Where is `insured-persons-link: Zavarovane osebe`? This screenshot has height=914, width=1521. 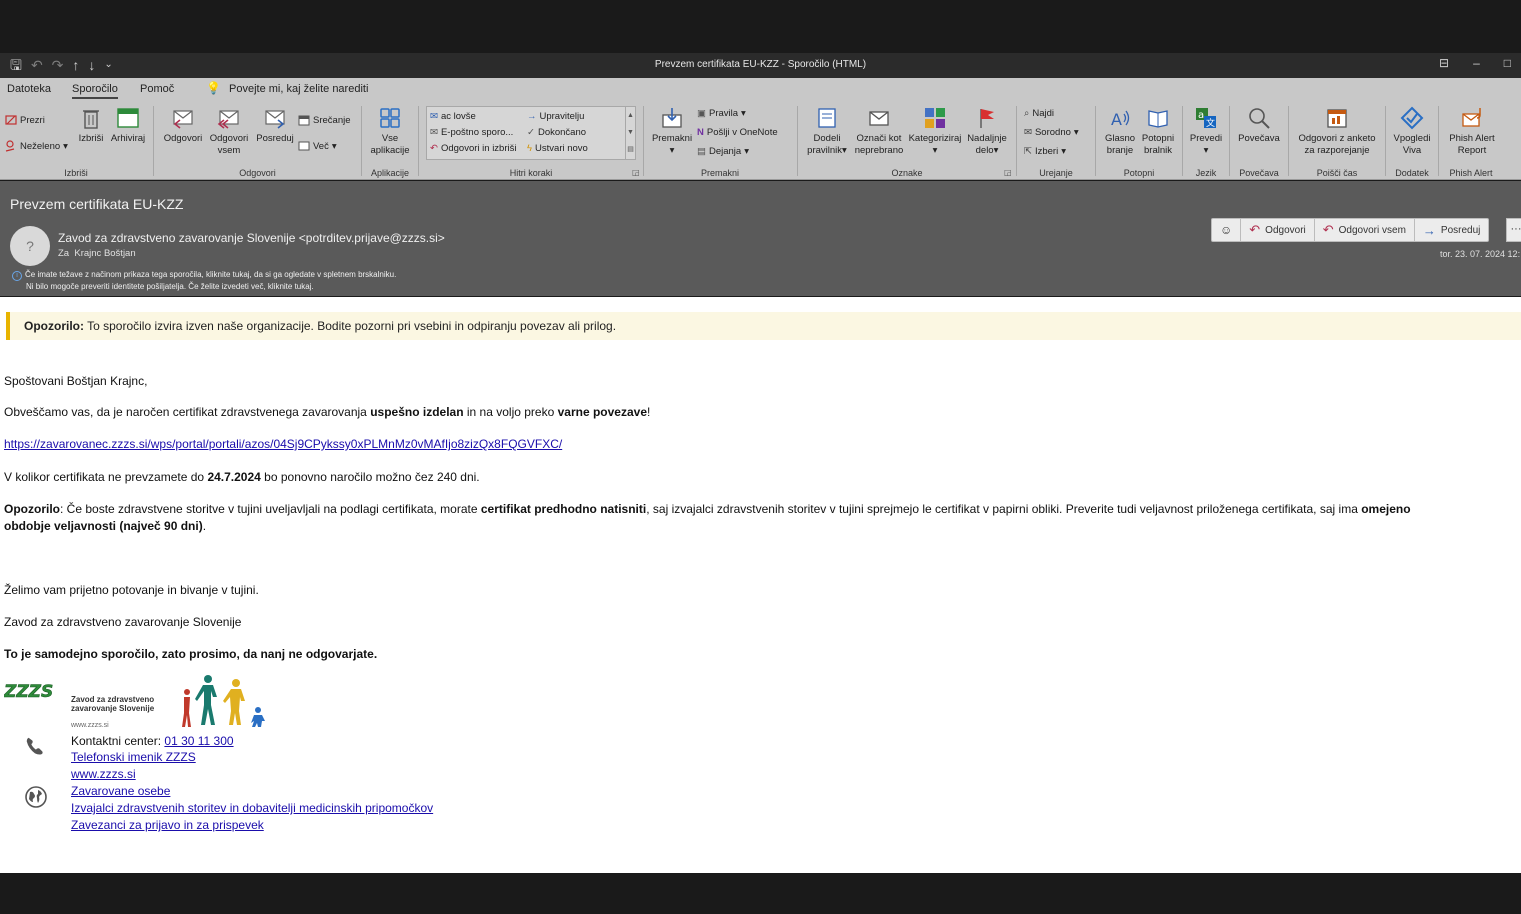 insured-persons-link: Zavarovane osebe is located at coordinates (120, 791).